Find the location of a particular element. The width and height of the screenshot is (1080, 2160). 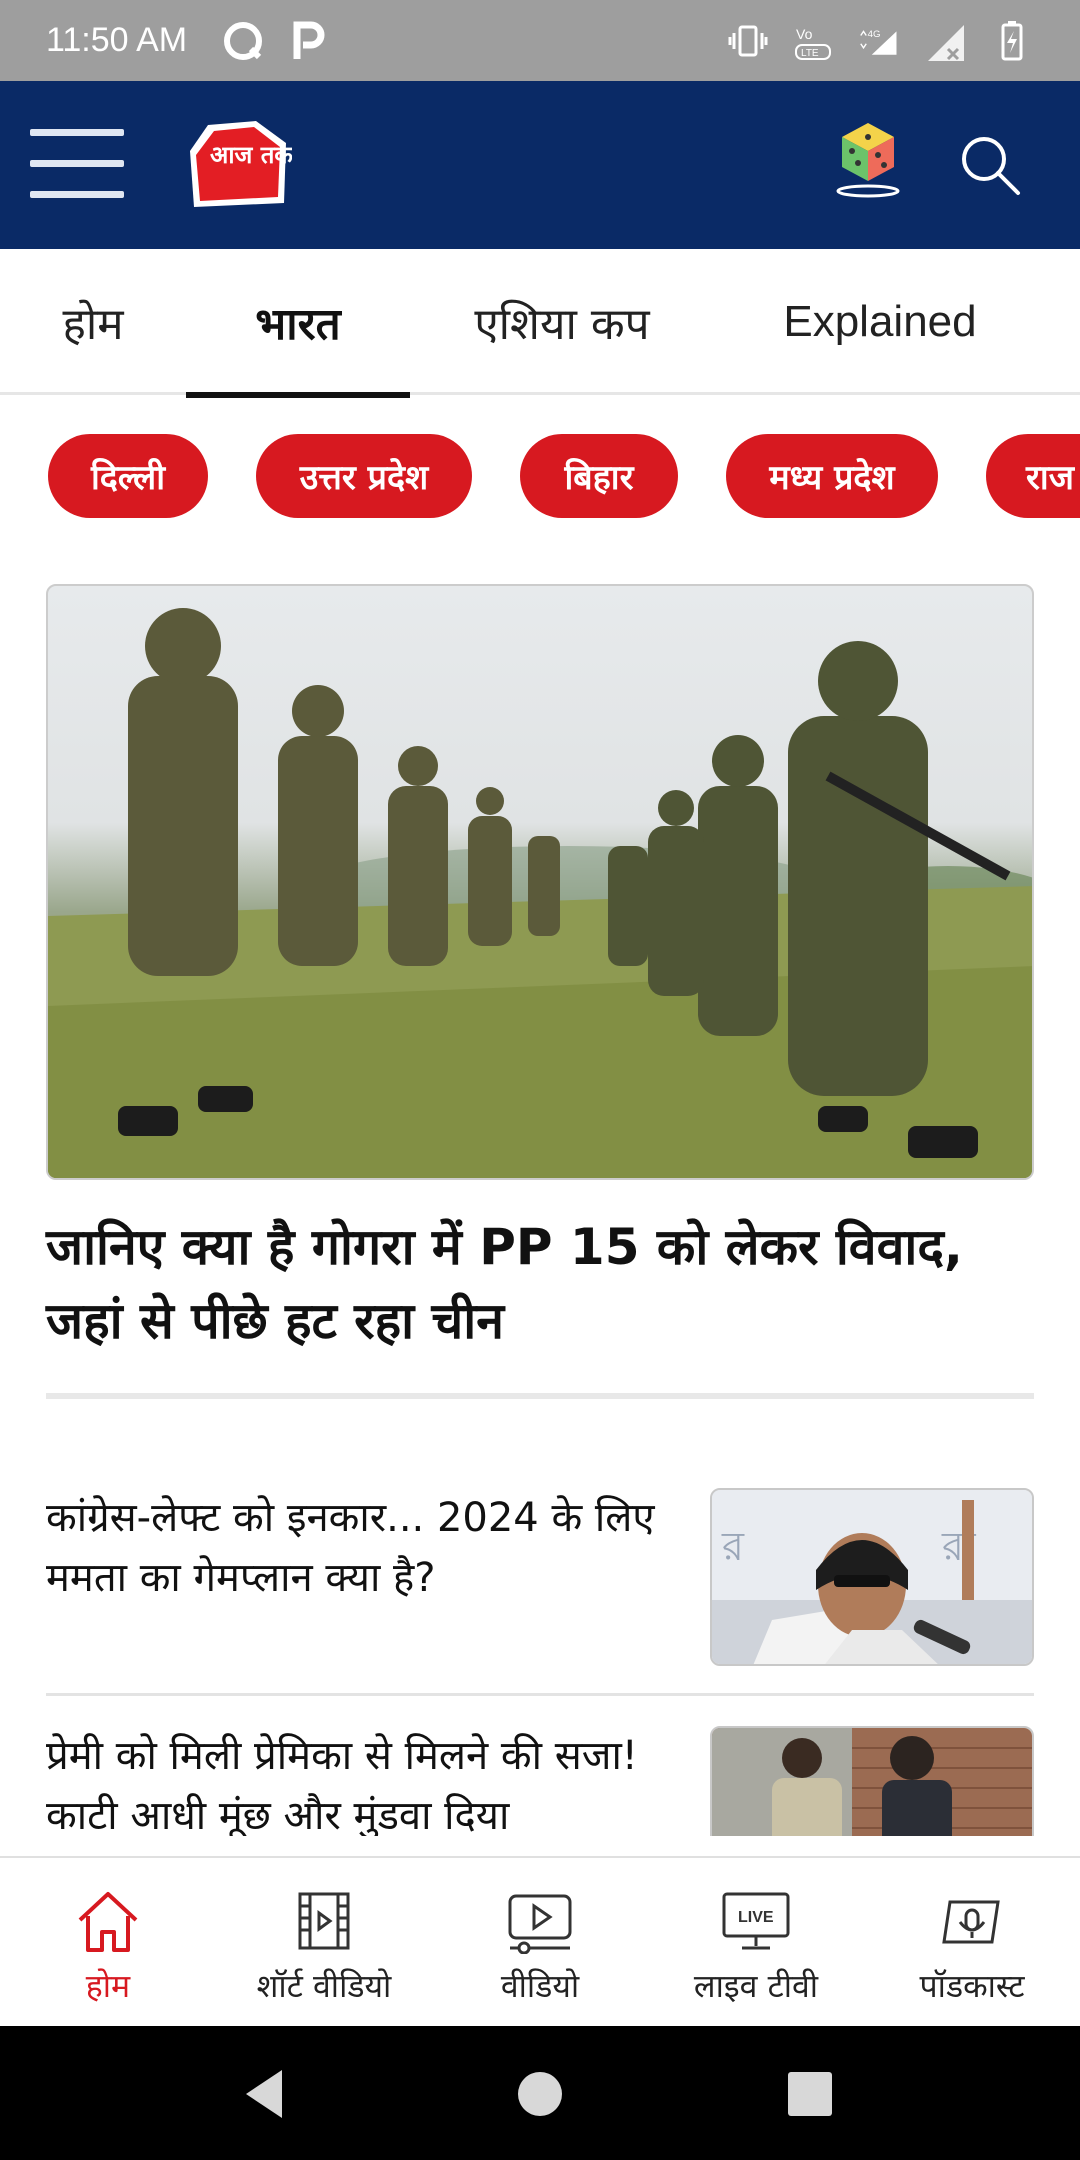

category-tabs: होम भारत एशिया कप Explained is located at coordinates (540, 323).